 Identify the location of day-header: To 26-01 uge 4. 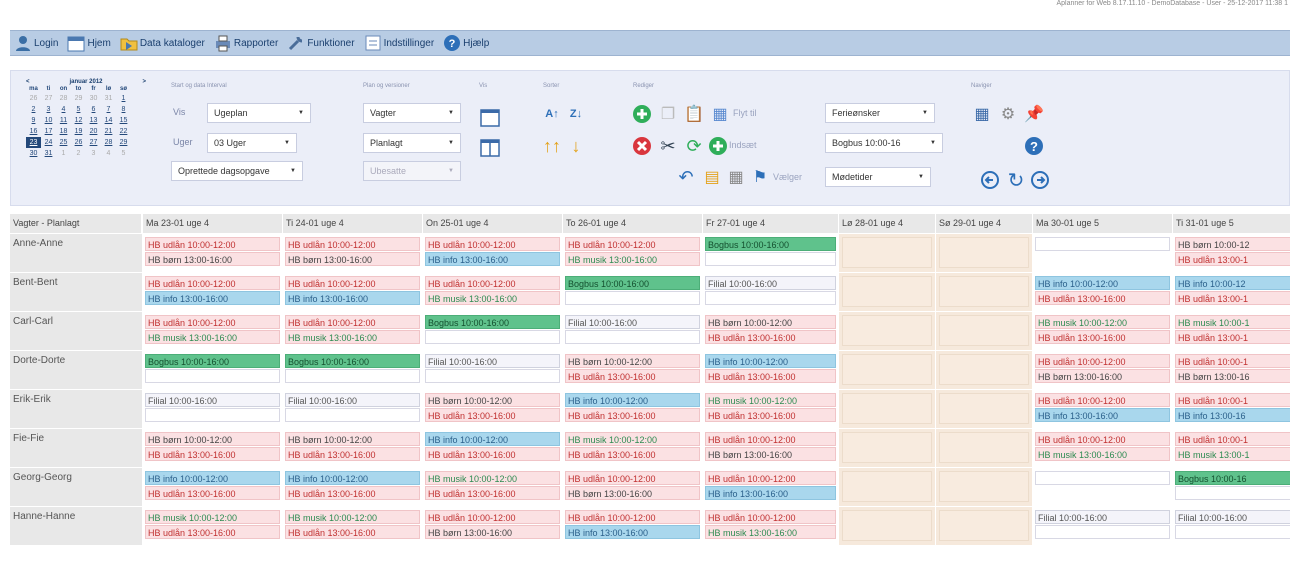
(633, 223).